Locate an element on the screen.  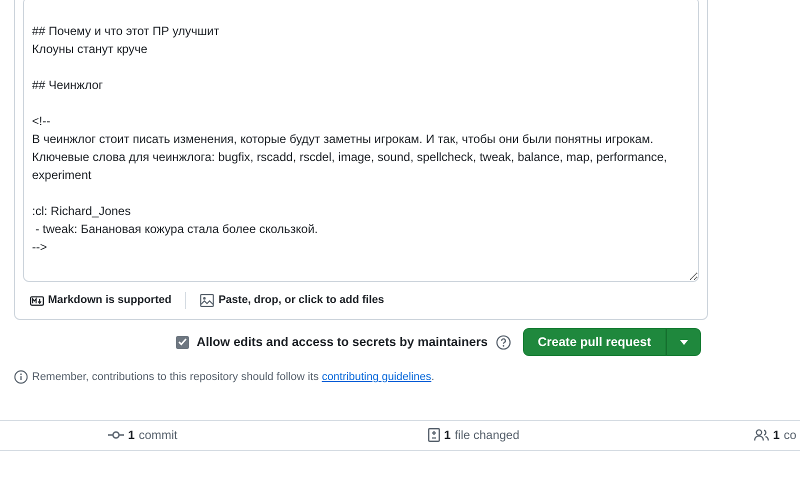
caret-icon is located at coordinates (684, 342).